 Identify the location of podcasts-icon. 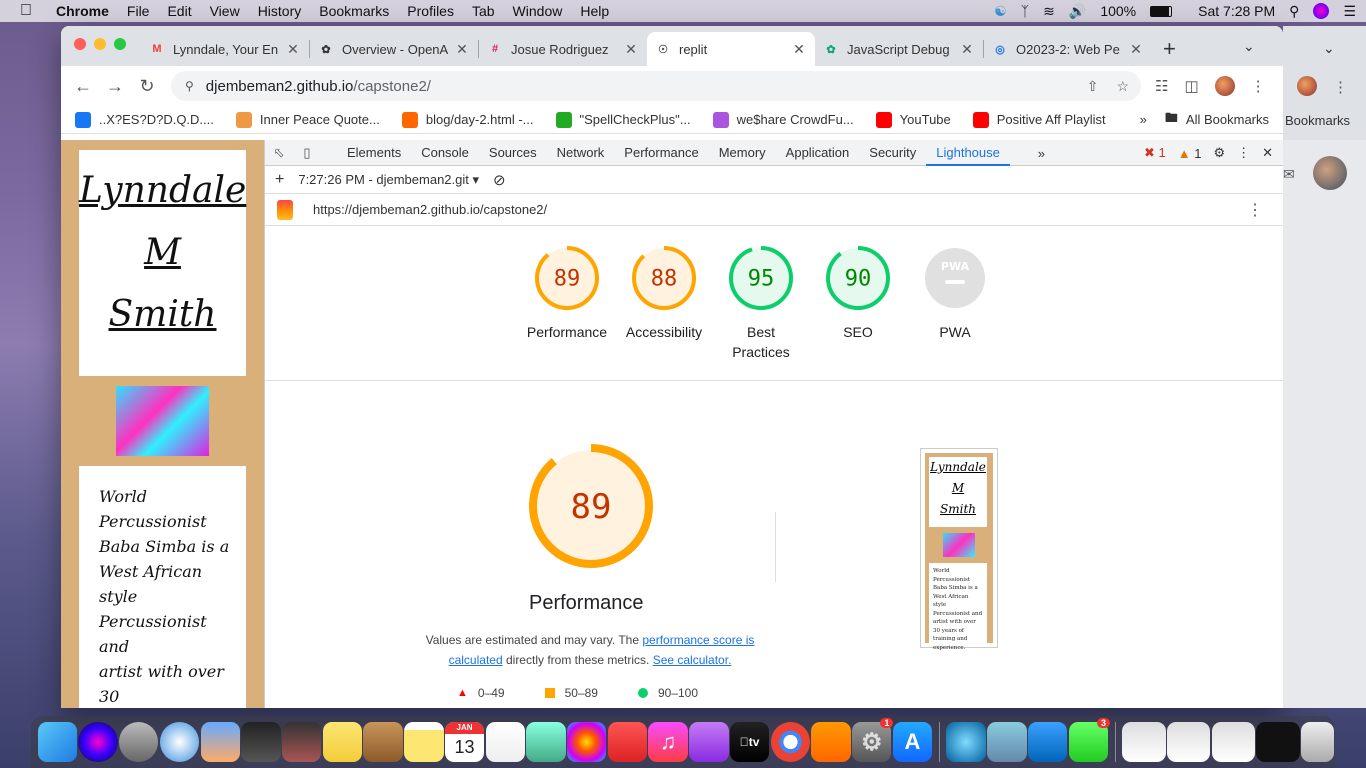
(709, 742).